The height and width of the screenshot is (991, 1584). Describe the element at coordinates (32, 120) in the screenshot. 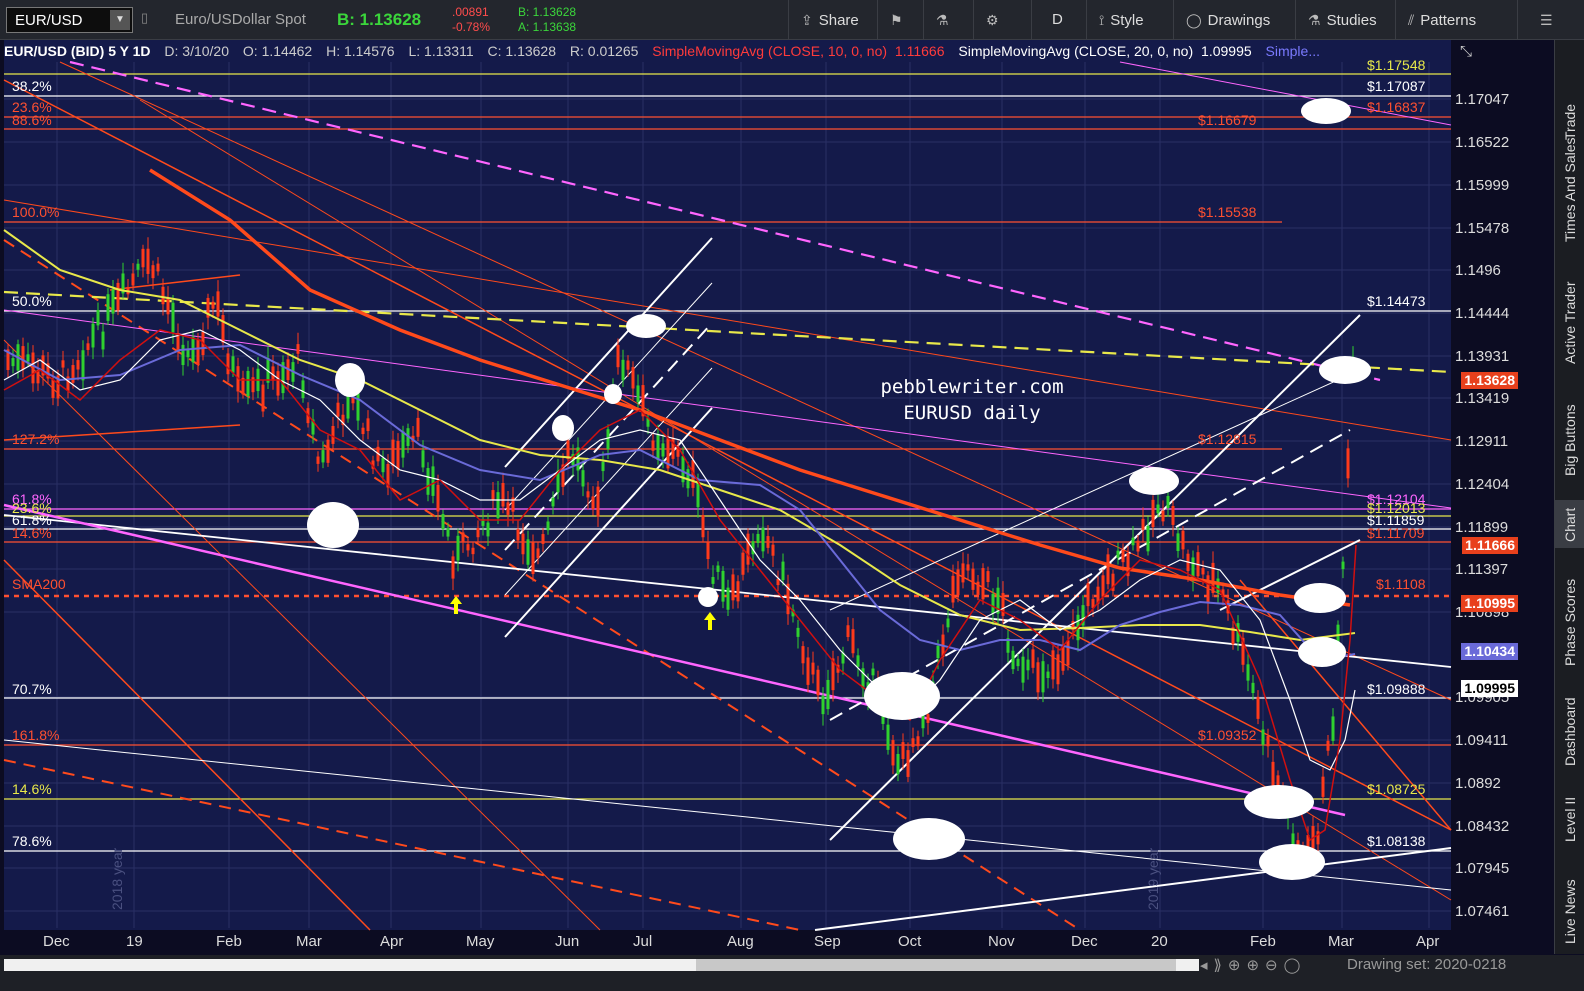

I see `fib-left-2: 88.6%` at that location.